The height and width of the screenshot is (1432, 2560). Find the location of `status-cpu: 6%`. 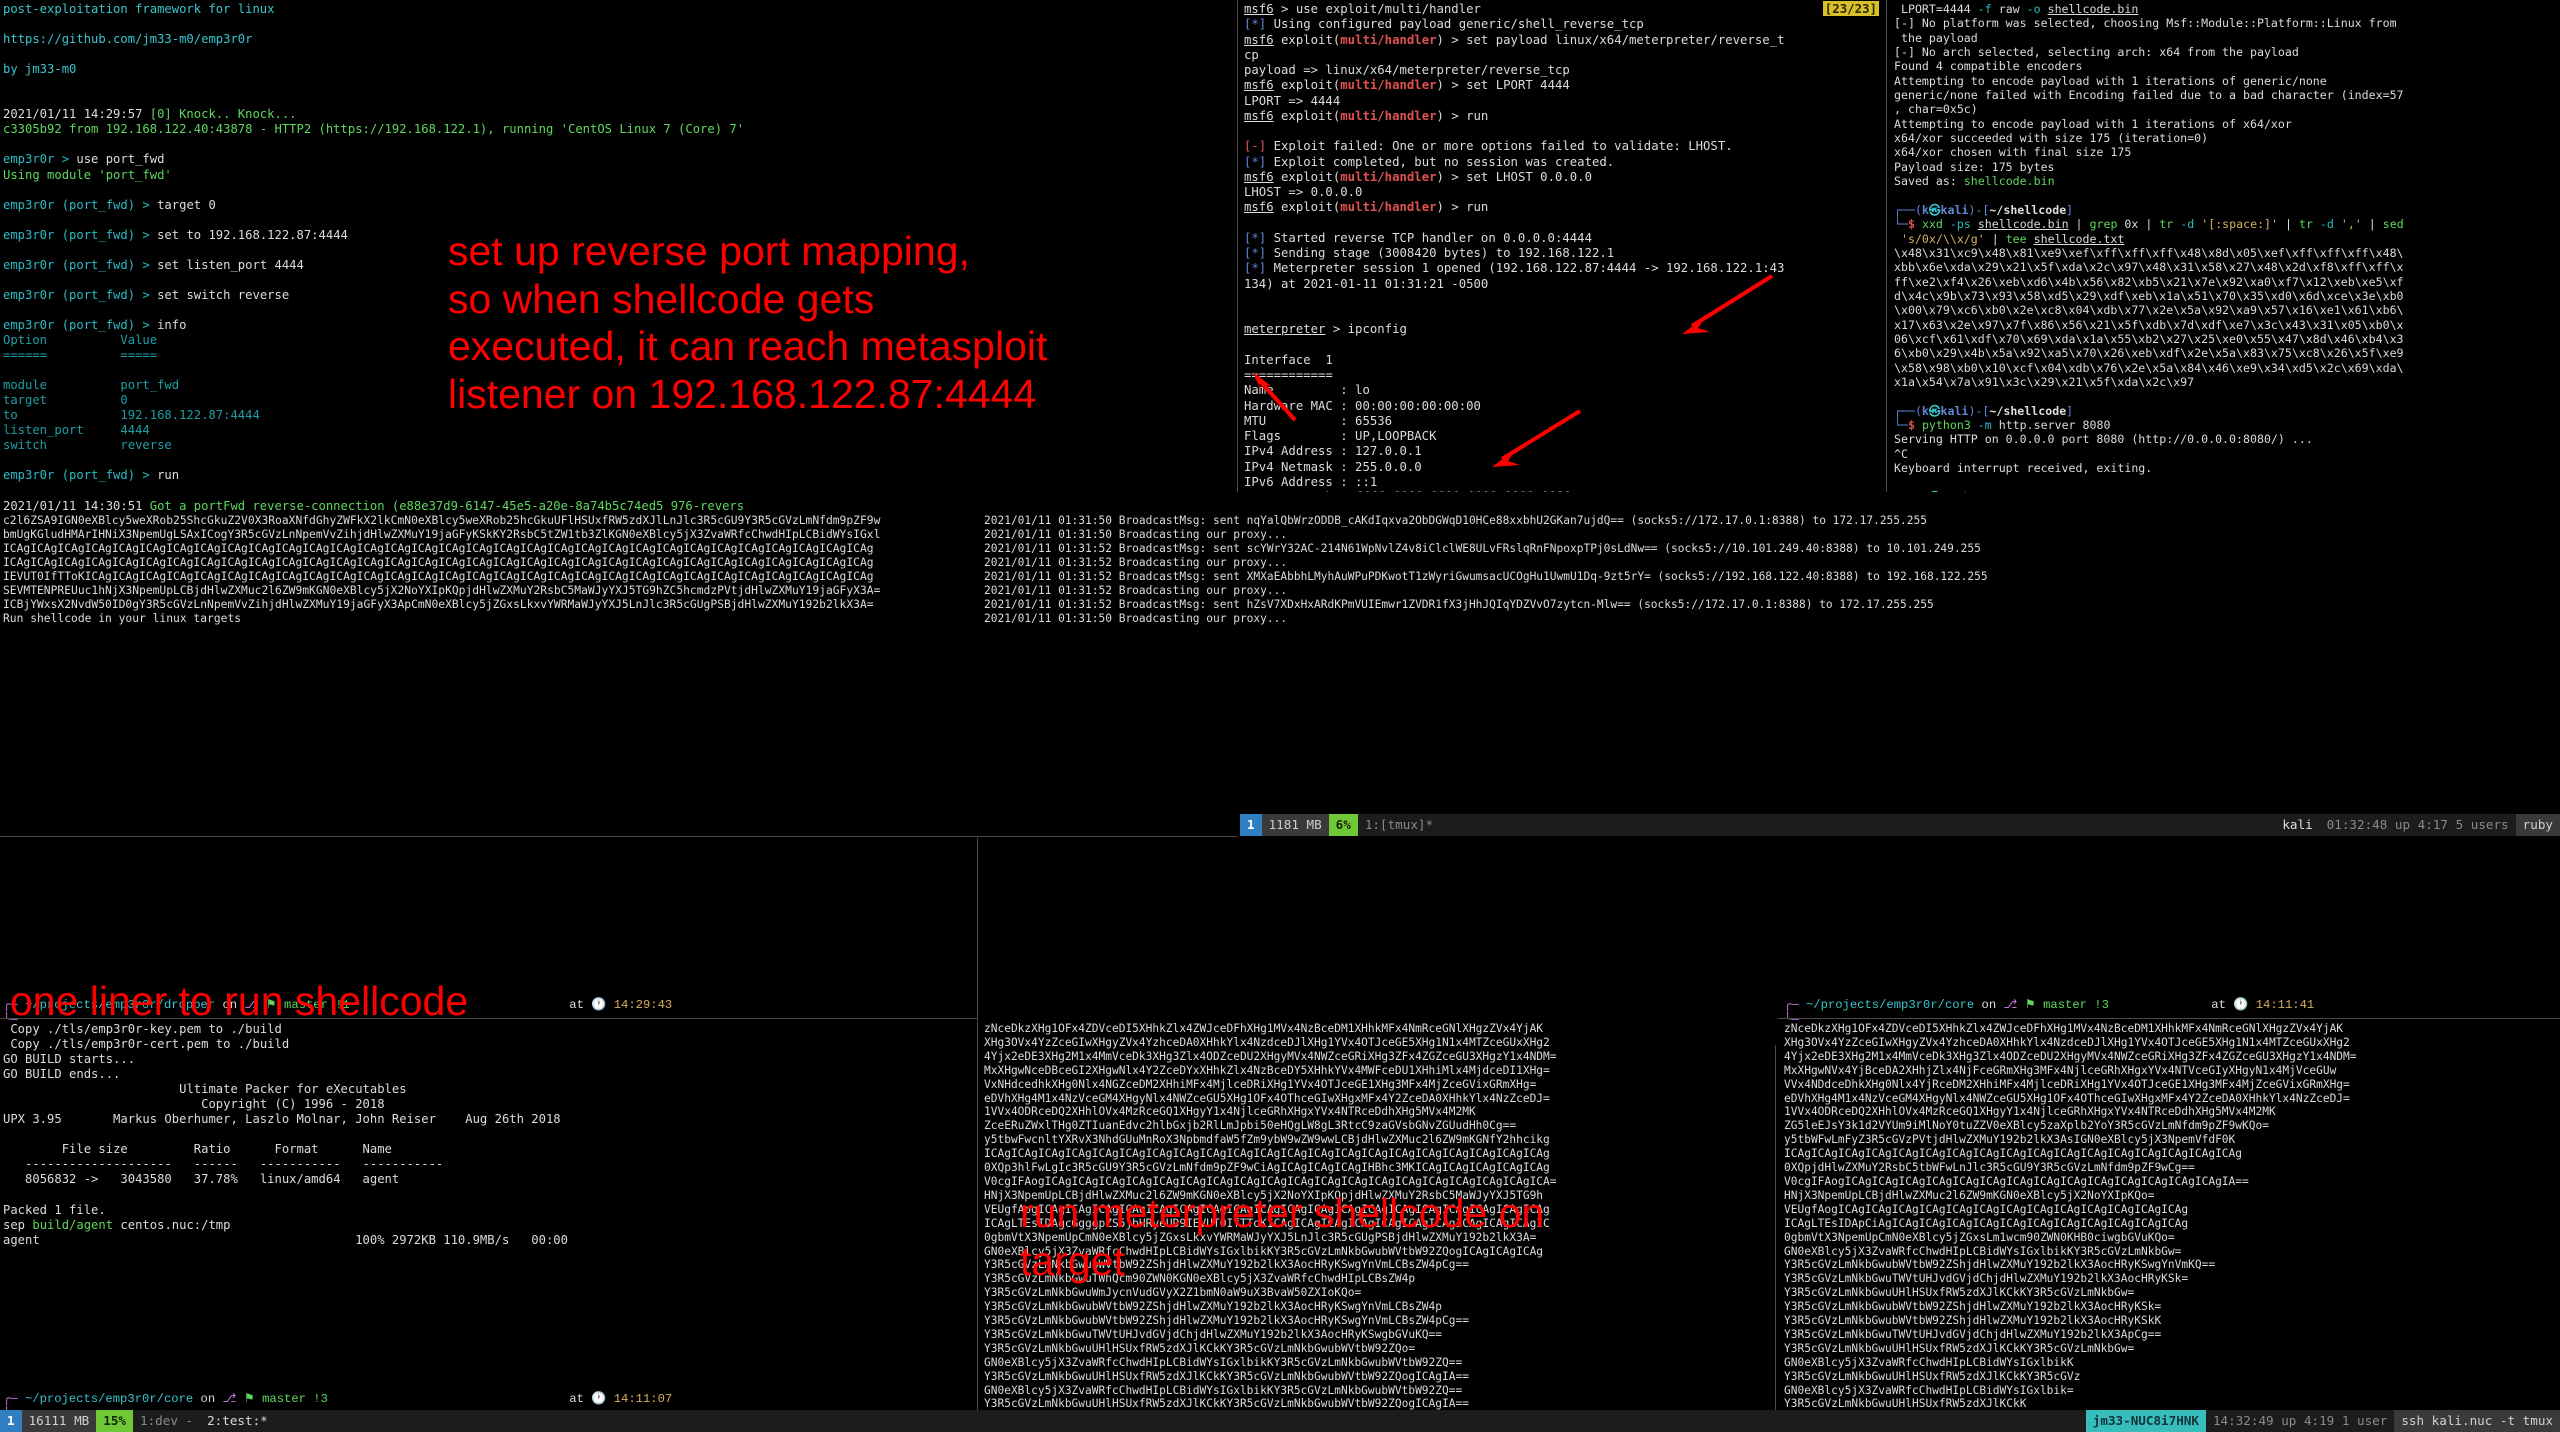

status-cpu: 6% is located at coordinates (1343, 825).